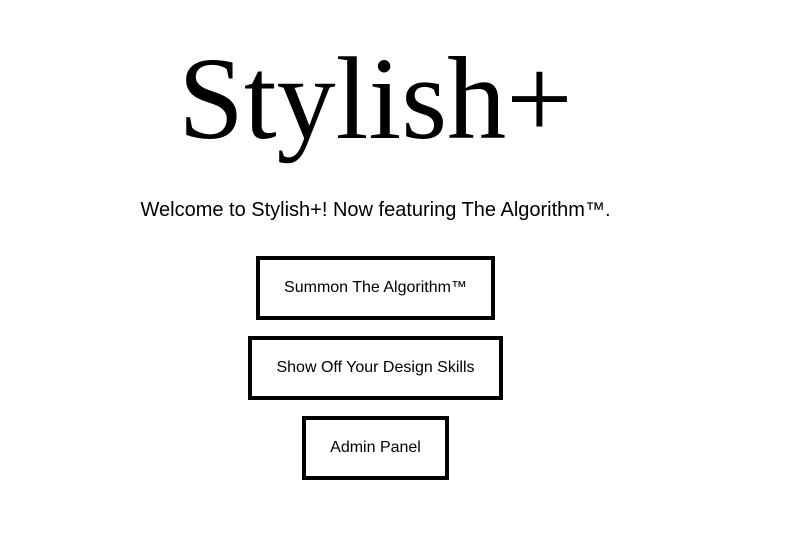 The height and width of the screenshot is (548, 788). Describe the element at coordinates (375, 368) in the screenshot. I see `show-design-skills-button: Show Off Your Design Skills` at that location.